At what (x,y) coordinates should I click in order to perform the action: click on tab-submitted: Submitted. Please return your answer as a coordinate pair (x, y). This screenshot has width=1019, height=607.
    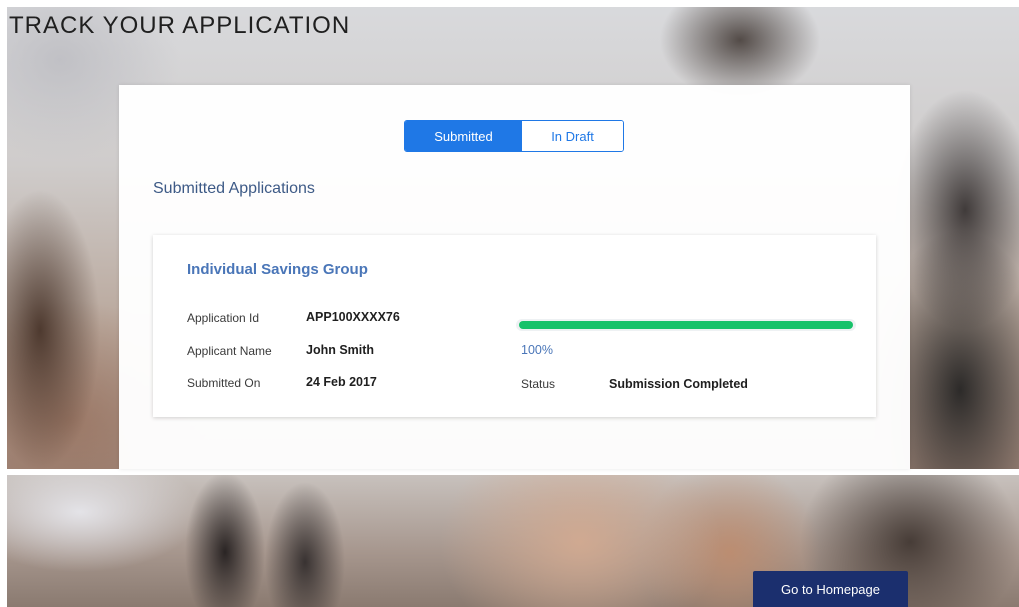
    Looking at the image, I should click on (463, 136).